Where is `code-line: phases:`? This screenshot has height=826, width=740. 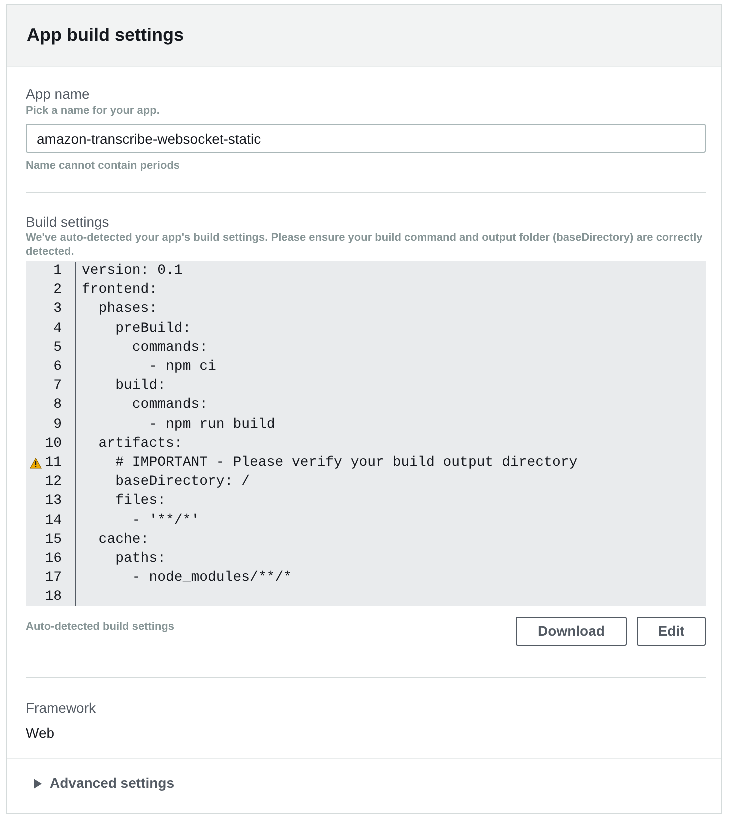 code-line: phases: is located at coordinates (128, 310).